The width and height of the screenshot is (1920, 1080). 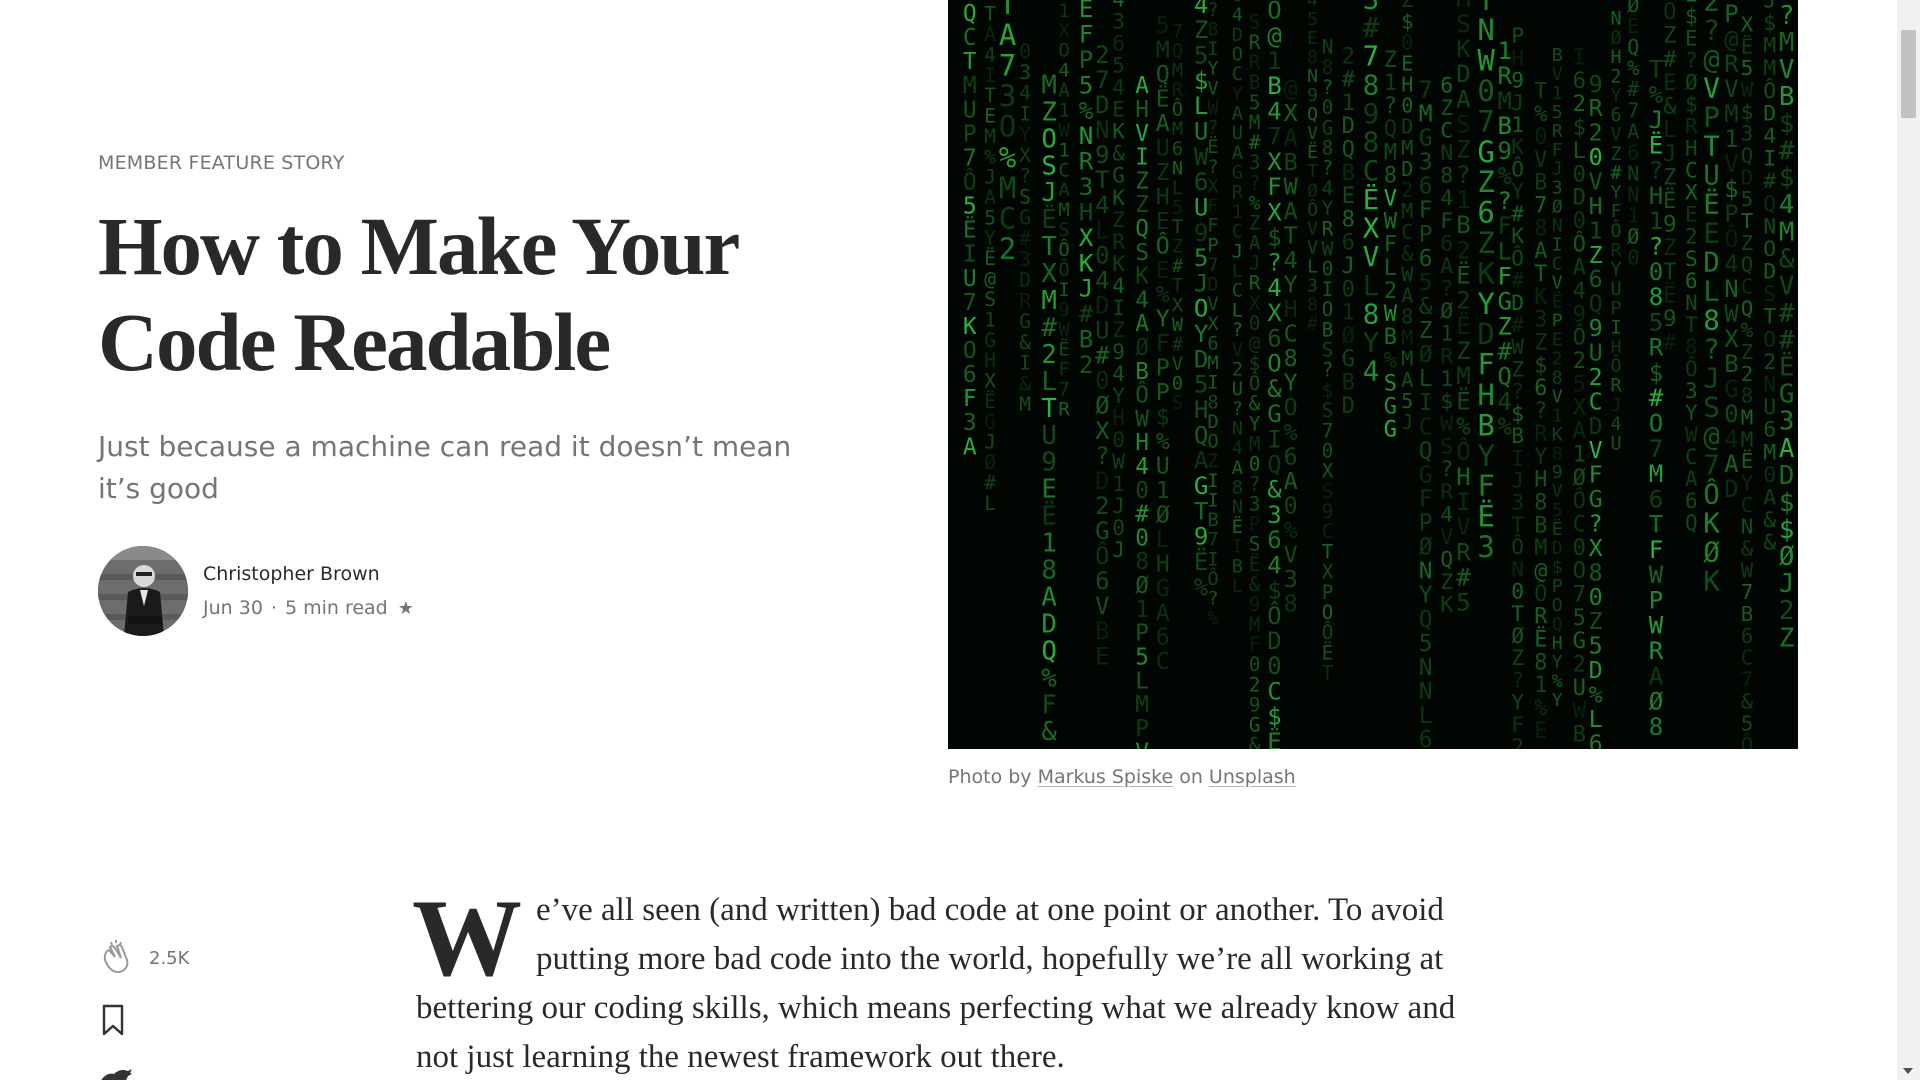 I want to click on clap-count: 2.5K, so click(x=169, y=958).